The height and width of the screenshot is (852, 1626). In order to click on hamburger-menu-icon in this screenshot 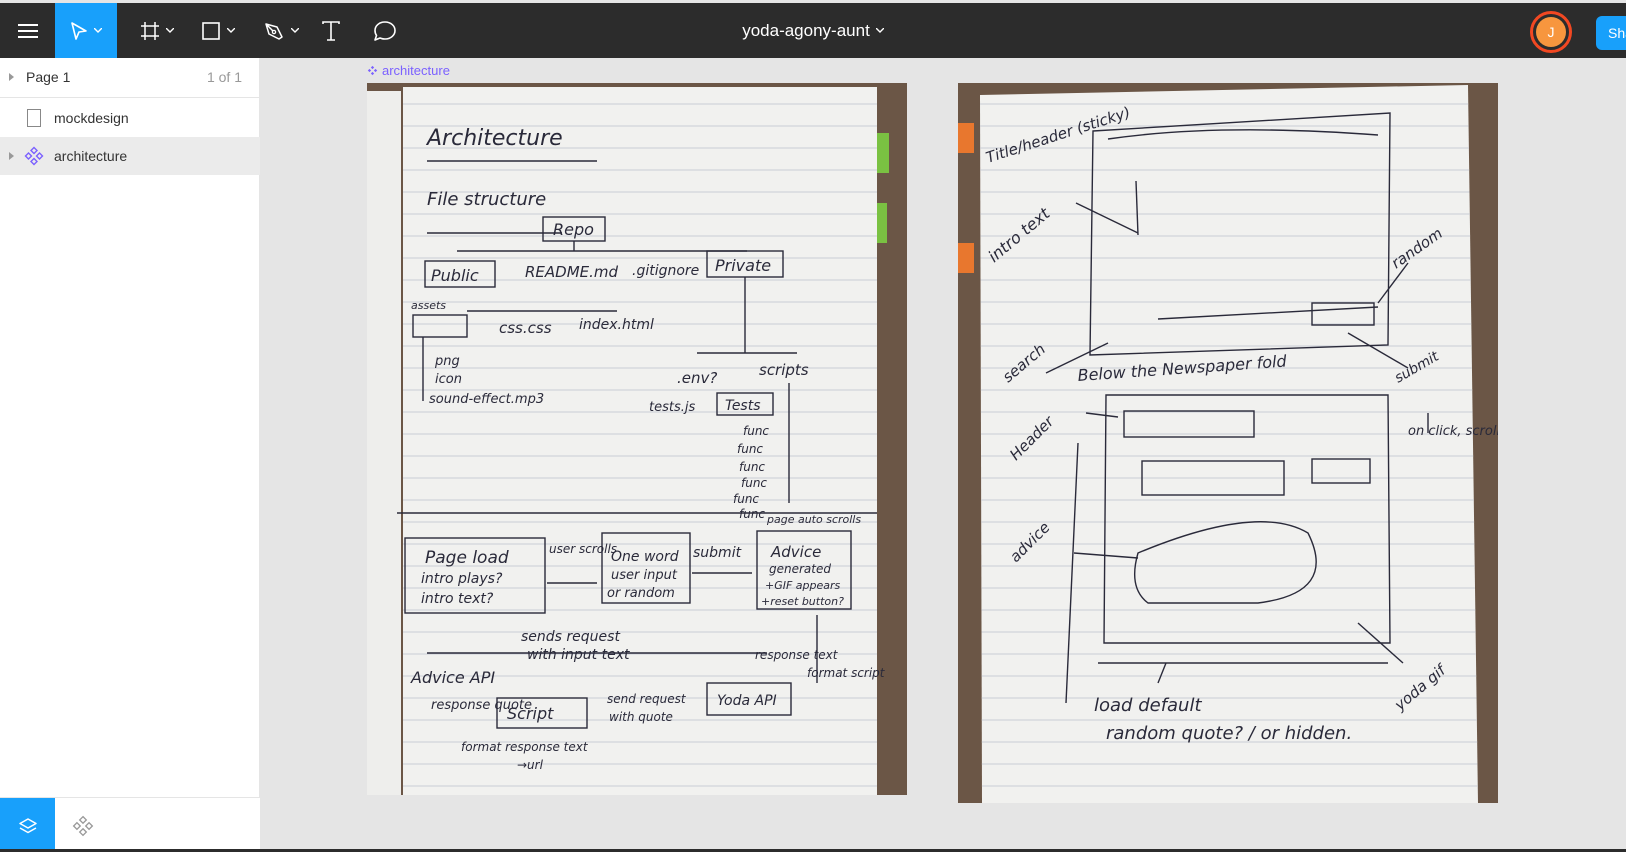, I will do `click(27, 30)`.